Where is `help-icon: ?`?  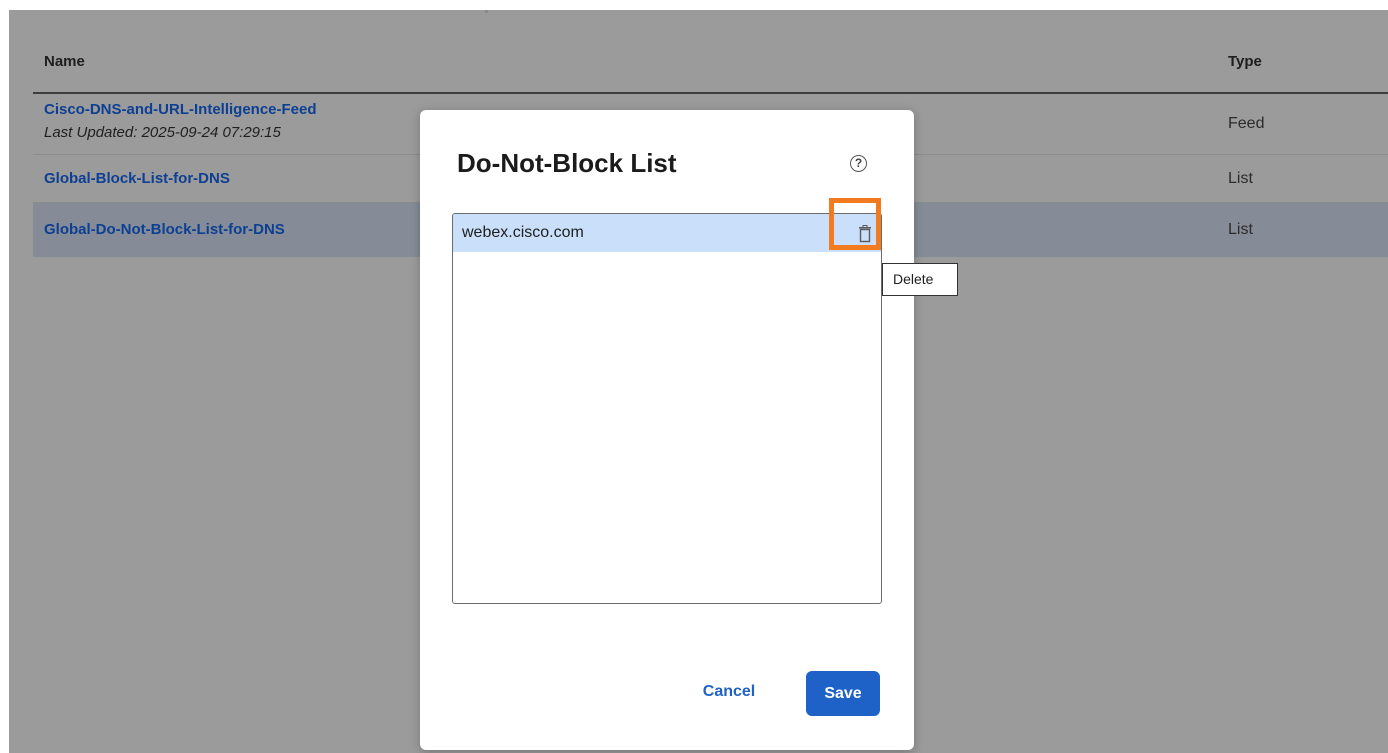 help-icon: ? is located at coordinates (858, 163).